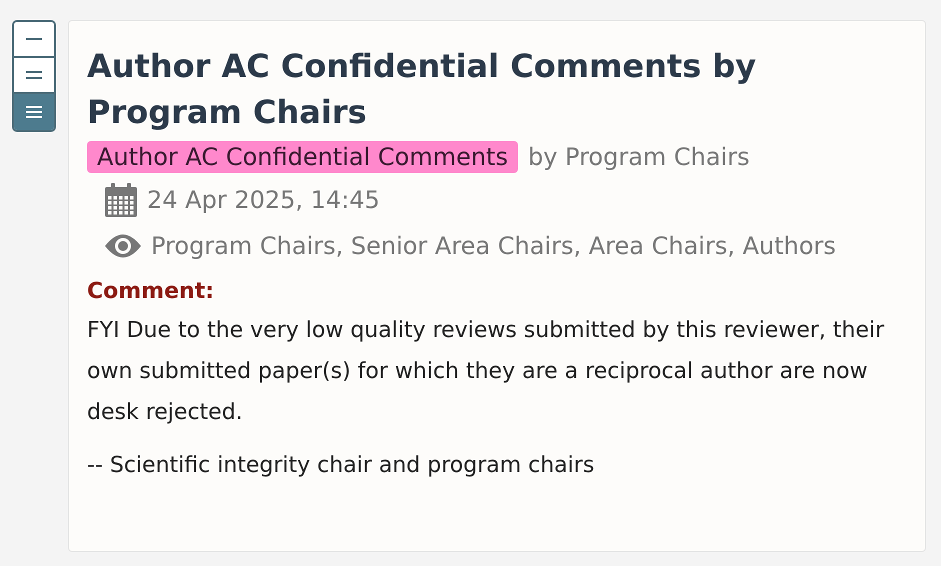 Image resolution: width=941 pixels, height=566 pixels. Describe the element at coordinates (121, 200) in the screenshot. I see `calendar-icon` at that location.